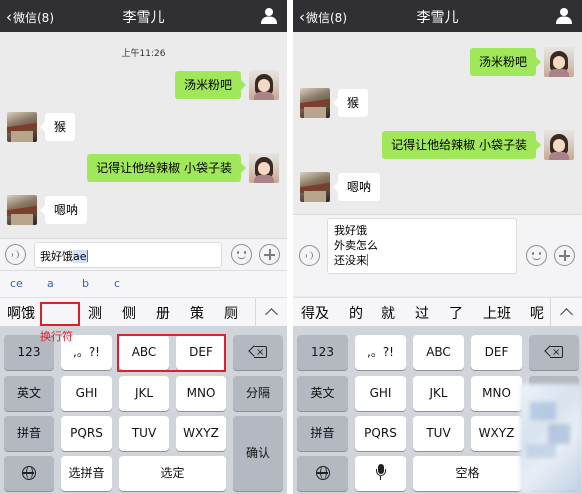  I want to click on chevron-left-icon: ‹, so click(9, 16).